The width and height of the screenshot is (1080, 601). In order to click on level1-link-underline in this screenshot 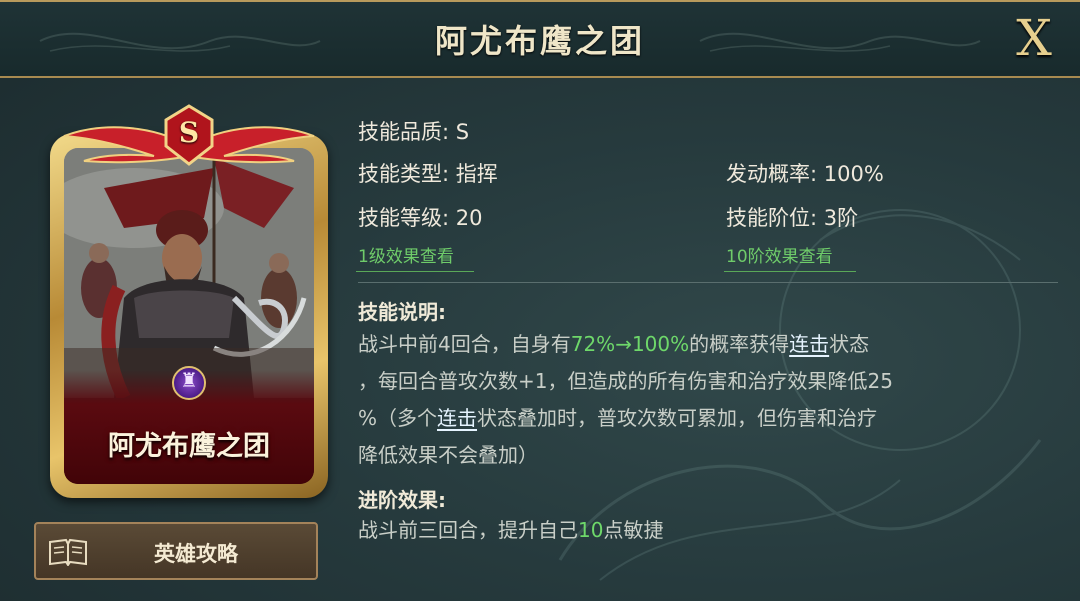, I will do `click(415, 271)`.